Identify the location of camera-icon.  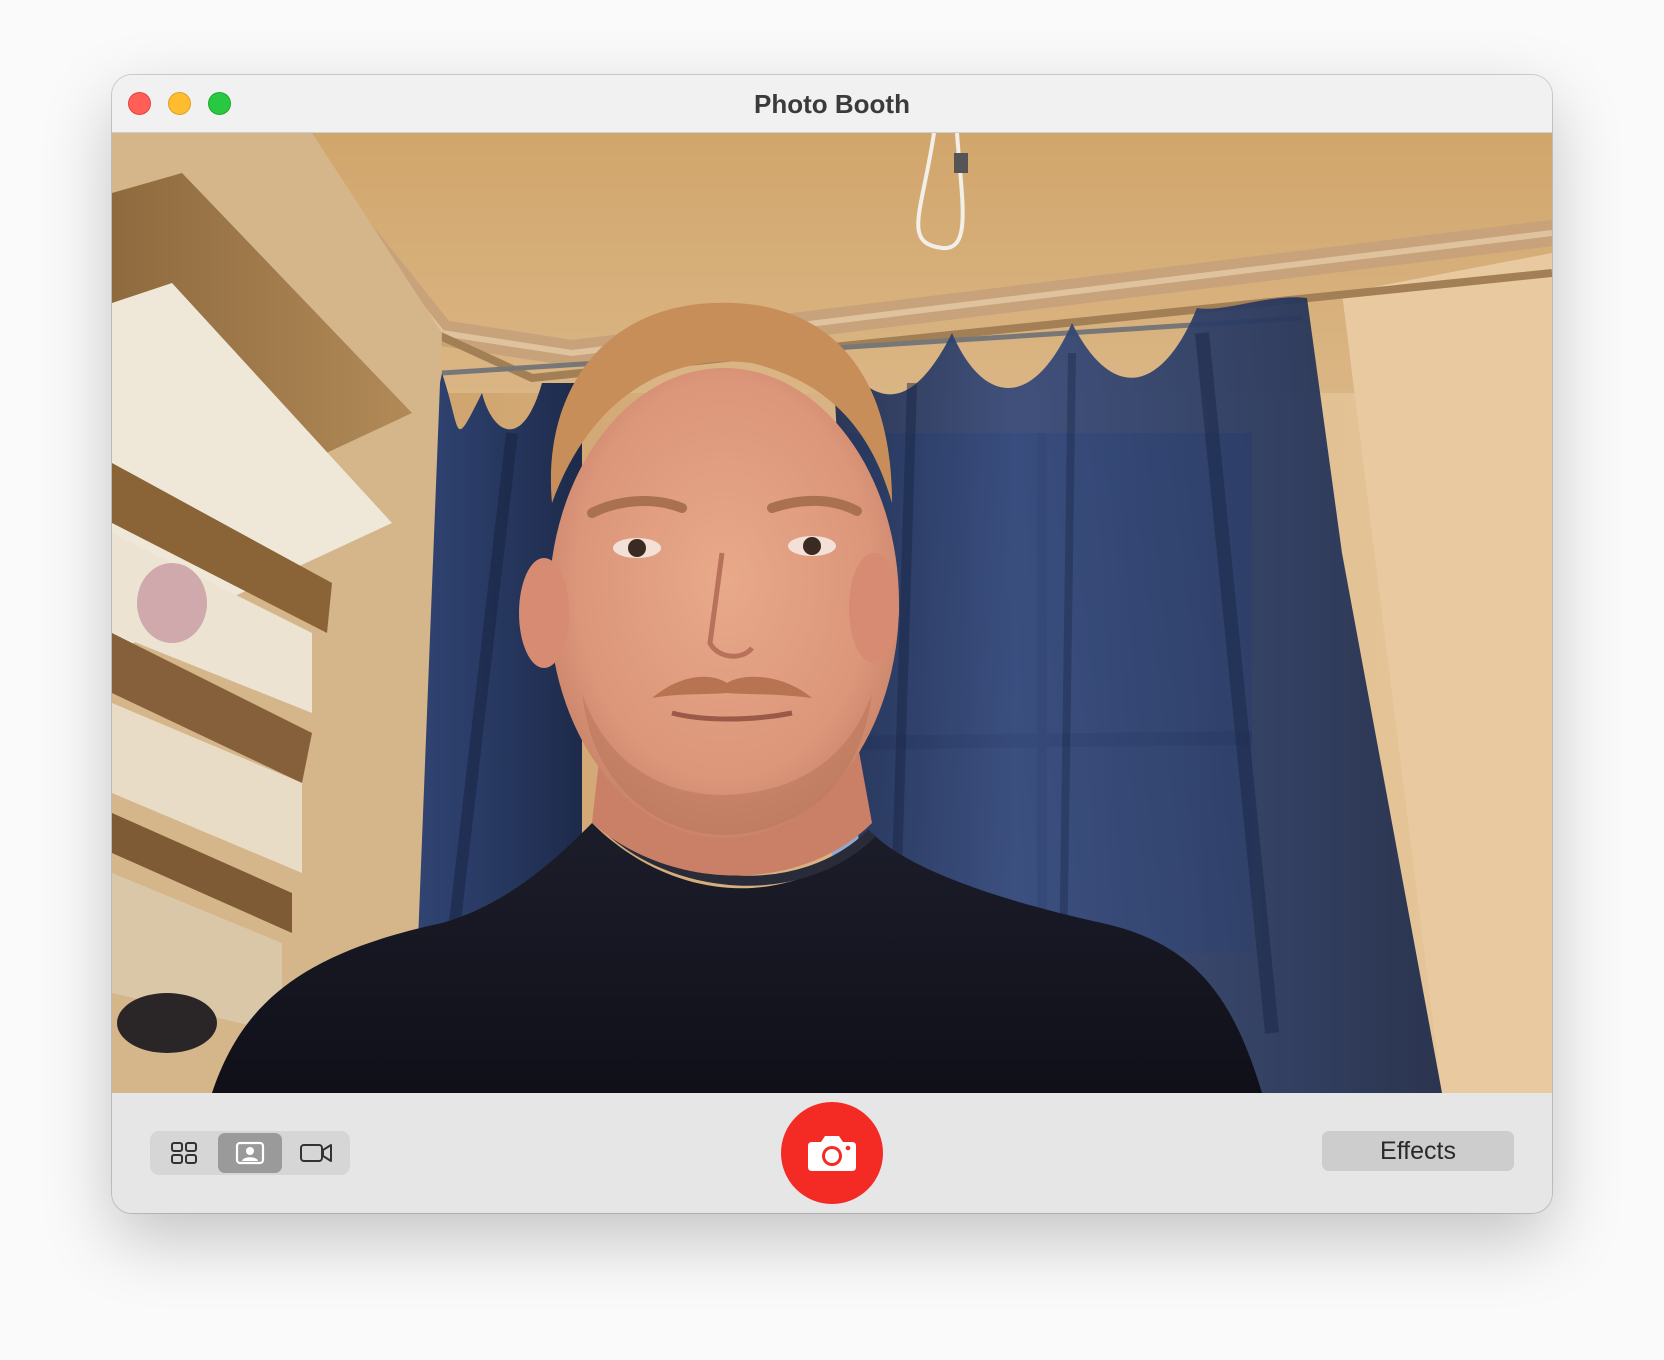
(832, 1153).